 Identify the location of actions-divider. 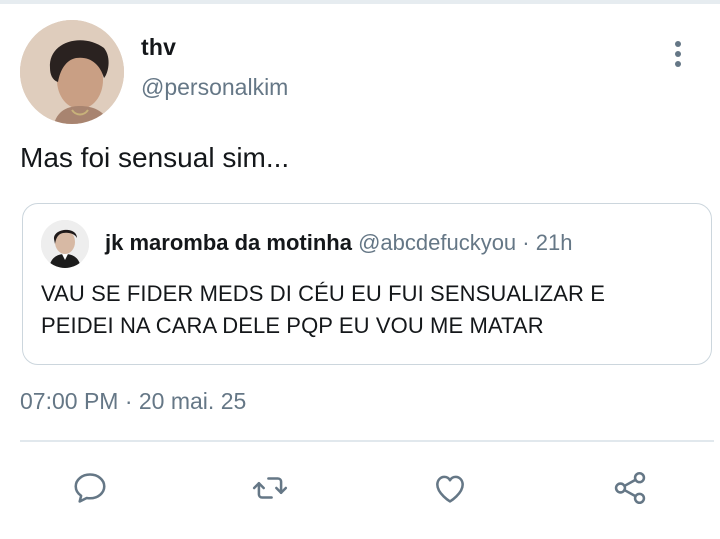
(367, 441).